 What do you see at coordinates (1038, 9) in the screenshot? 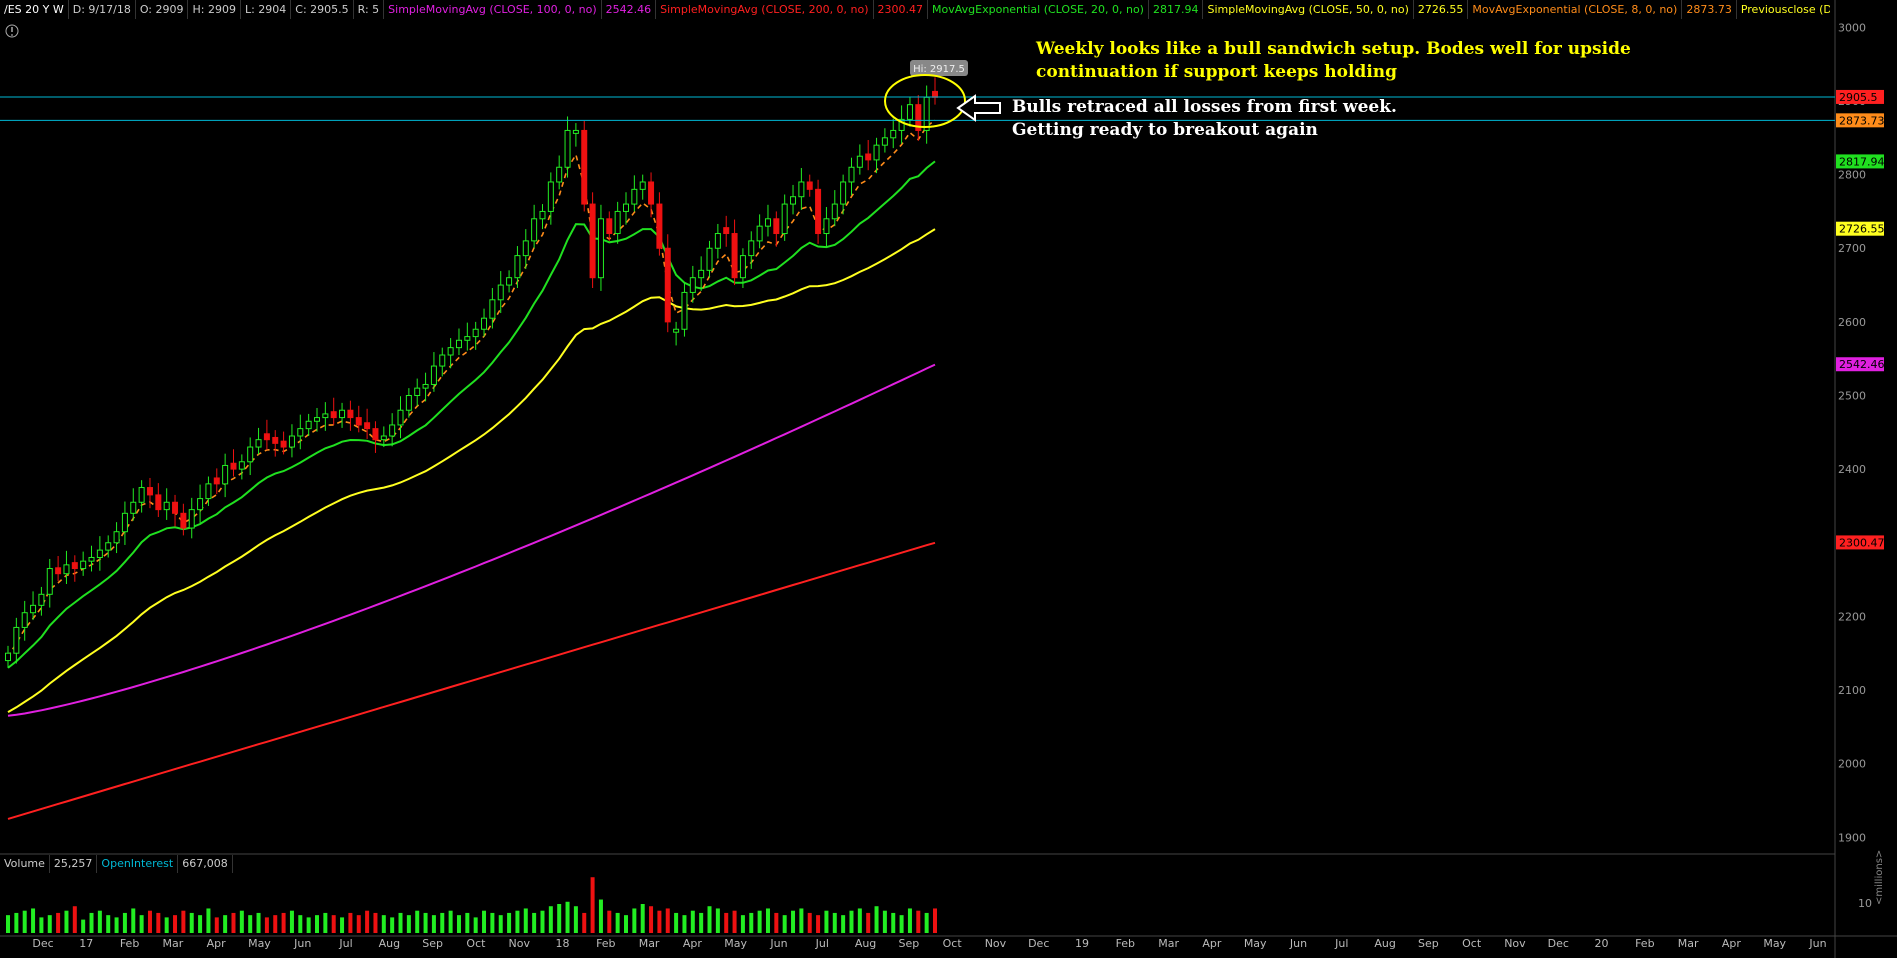
I see `study-label: MovAvgExponential (CLOSE, 20, 0, no)` at bounding box center [1038, 9].